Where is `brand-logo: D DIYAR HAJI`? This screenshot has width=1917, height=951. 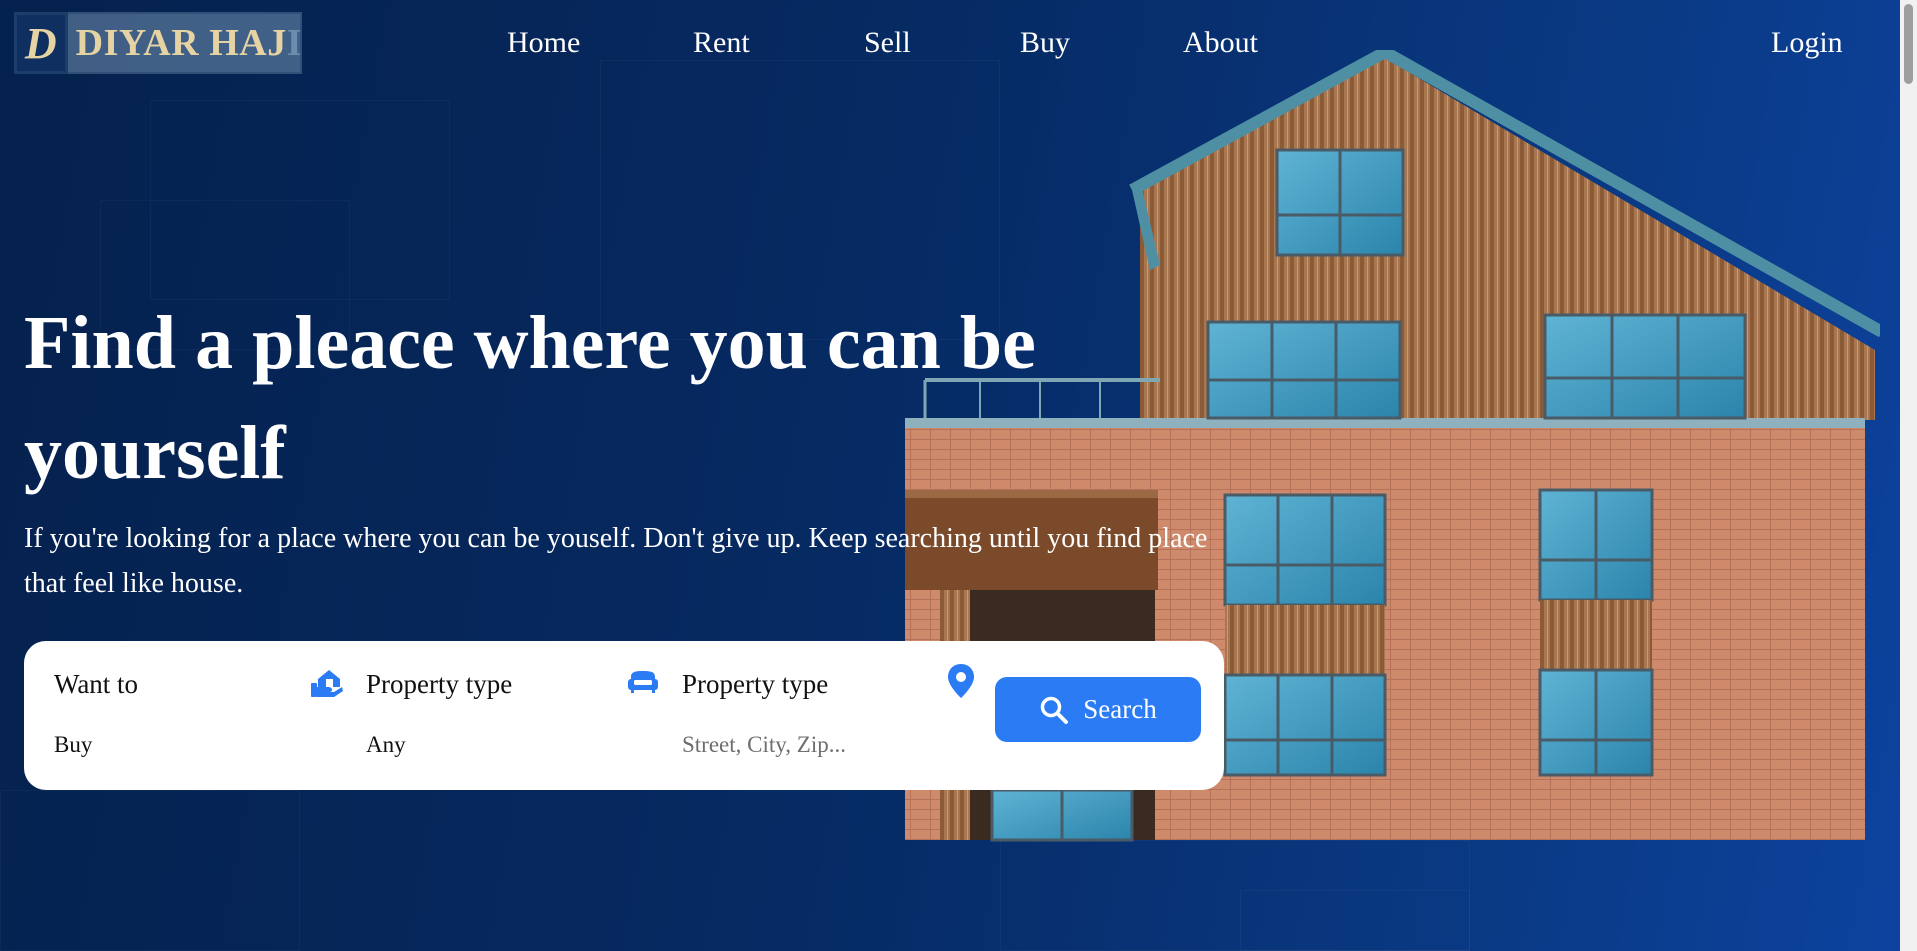
brand-logo: D DIYAR HAJI is located at coordinates (158, 43).